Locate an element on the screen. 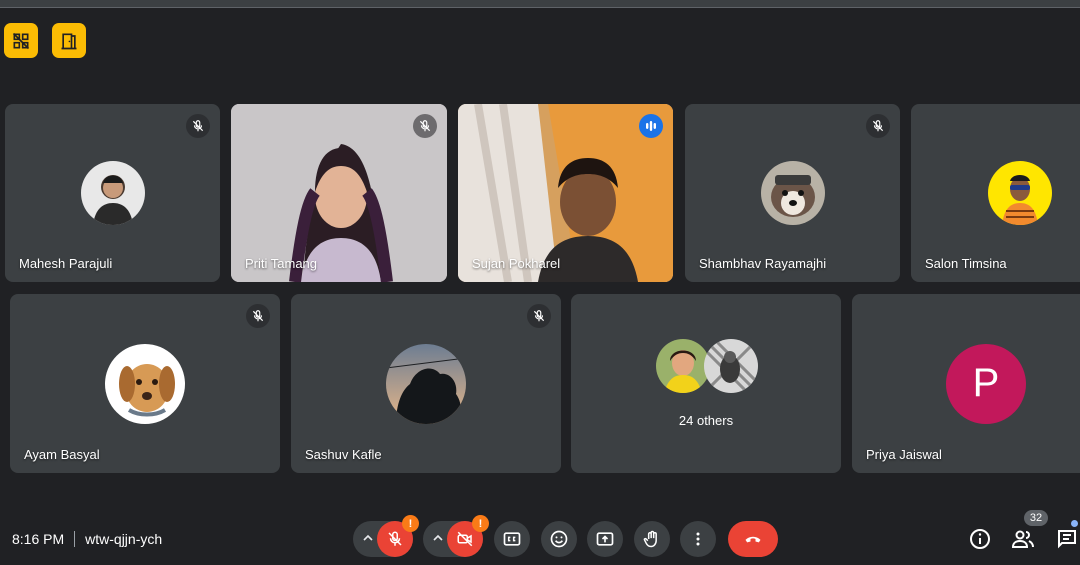 This screenshot has height=565, width=1080. meeting-info: 8:16 PM wtw-qjjn-ych is located at coordinates (87, 539).